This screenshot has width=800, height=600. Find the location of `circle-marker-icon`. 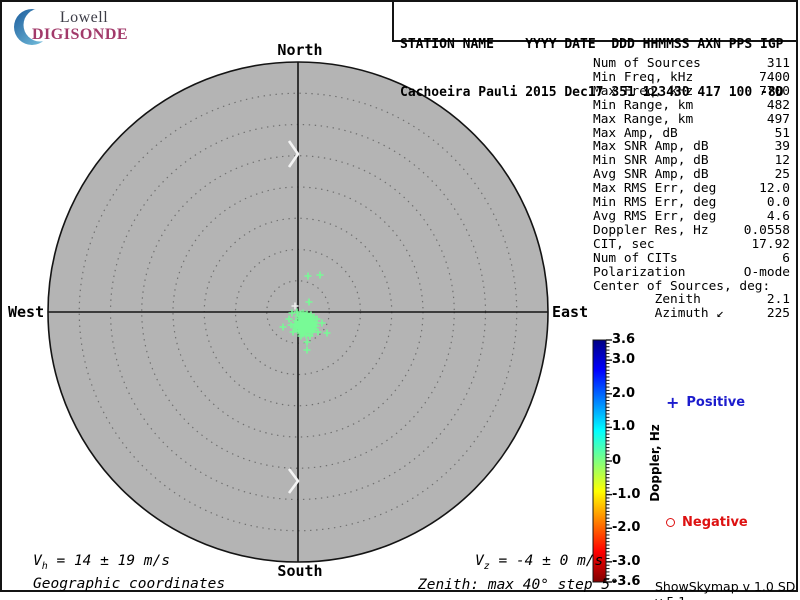

circle-marker-icon is located at coordinates (670, 522).